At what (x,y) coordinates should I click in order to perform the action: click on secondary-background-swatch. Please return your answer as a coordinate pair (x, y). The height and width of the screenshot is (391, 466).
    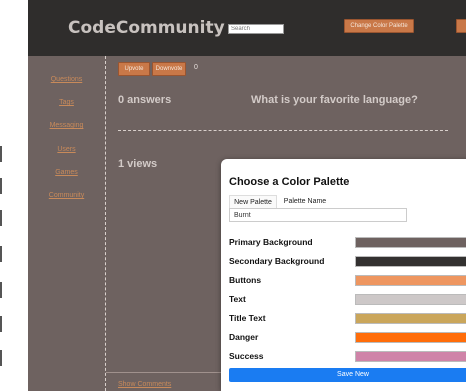
    Looking at the image, I should click on (410, 261).